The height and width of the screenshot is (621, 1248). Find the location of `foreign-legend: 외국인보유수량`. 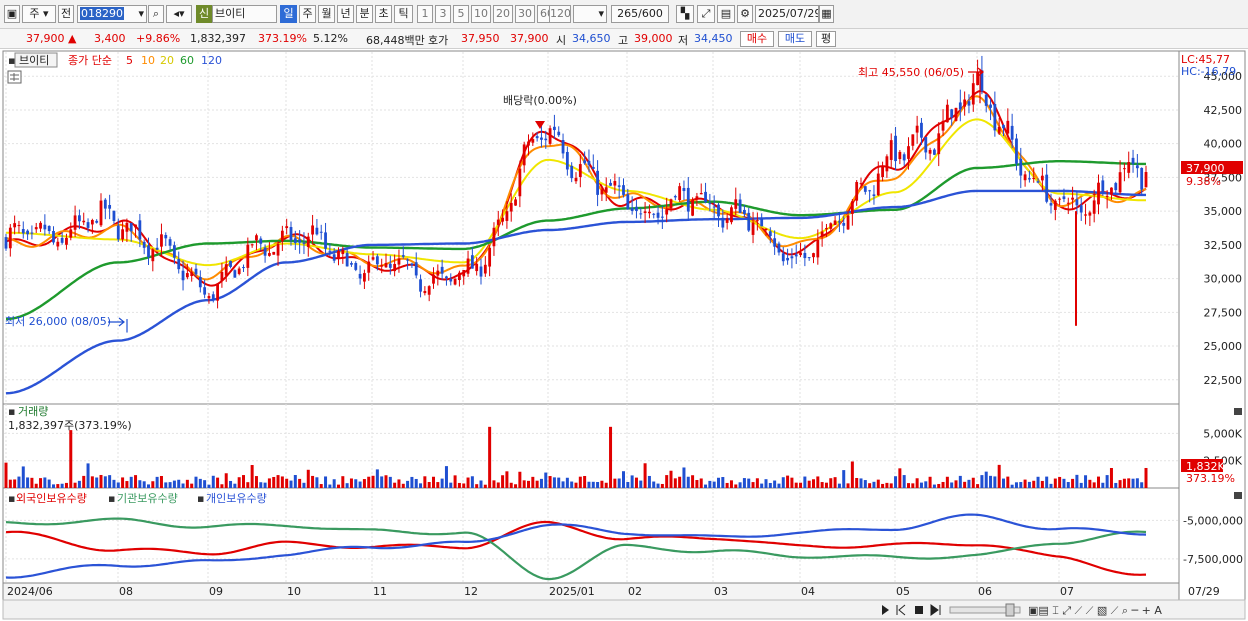

foreign-legend: 외국인보유수량 is located at coordinates (51, 498).